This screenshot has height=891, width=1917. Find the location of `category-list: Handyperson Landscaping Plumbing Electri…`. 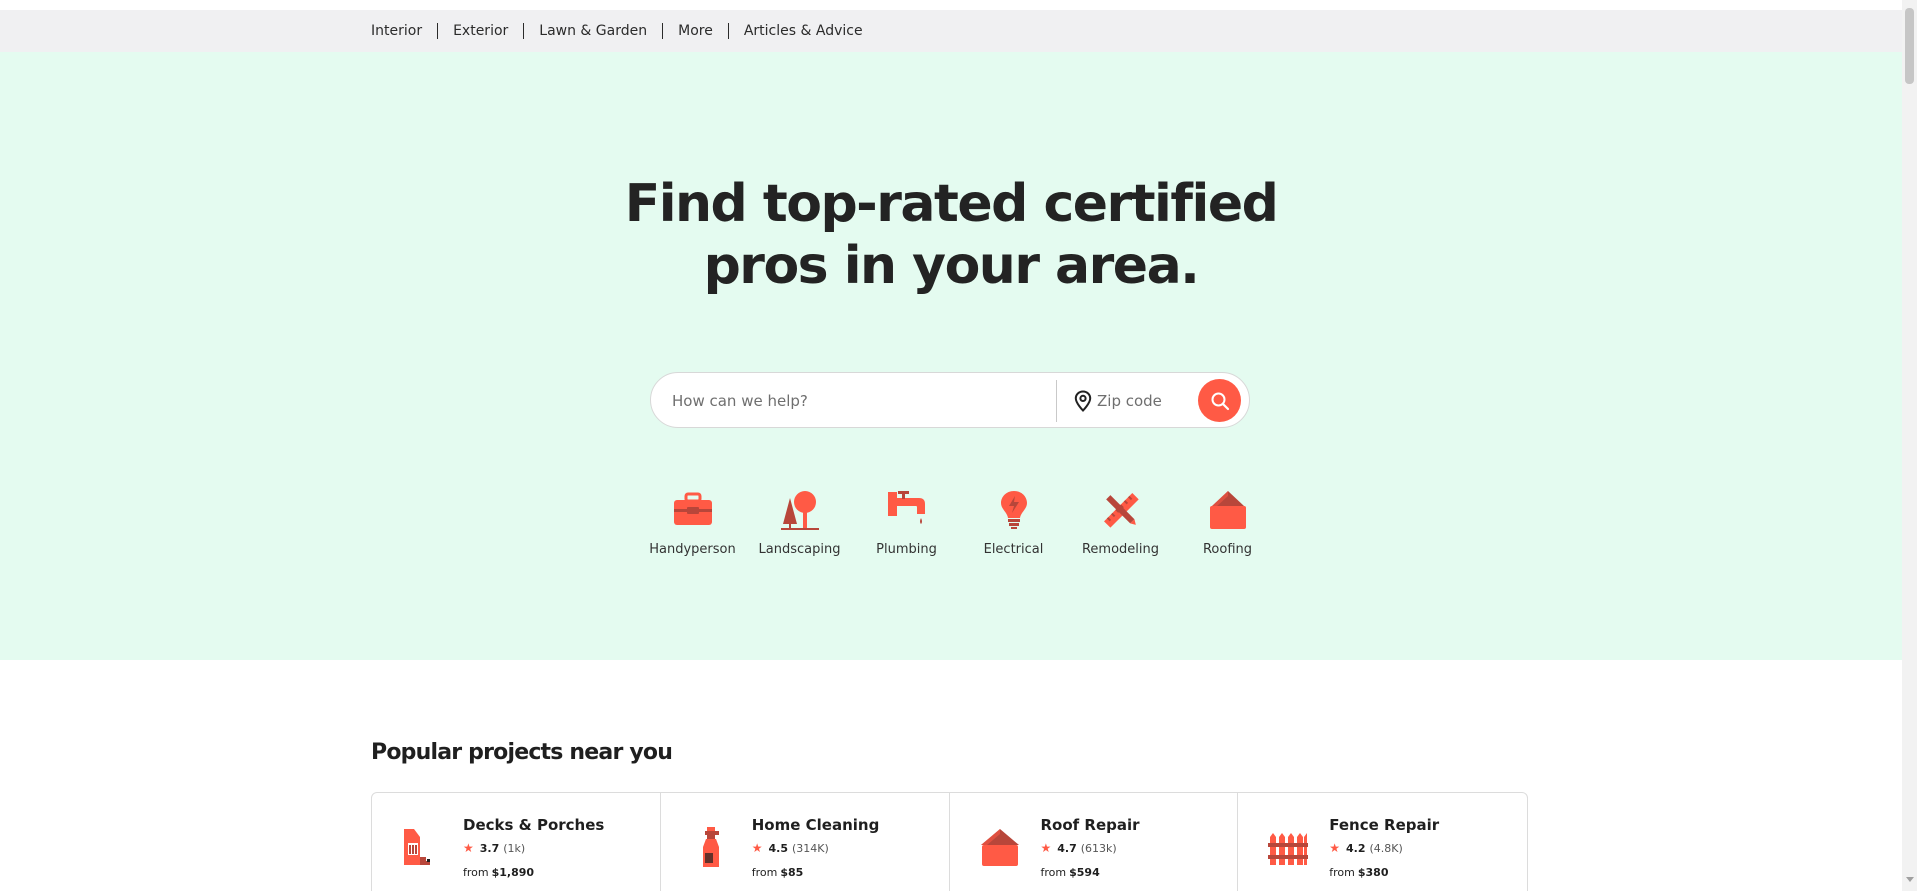

category-list: Handyperson Landscaping Plumbing Electri… is located at coordinates (960, 522).